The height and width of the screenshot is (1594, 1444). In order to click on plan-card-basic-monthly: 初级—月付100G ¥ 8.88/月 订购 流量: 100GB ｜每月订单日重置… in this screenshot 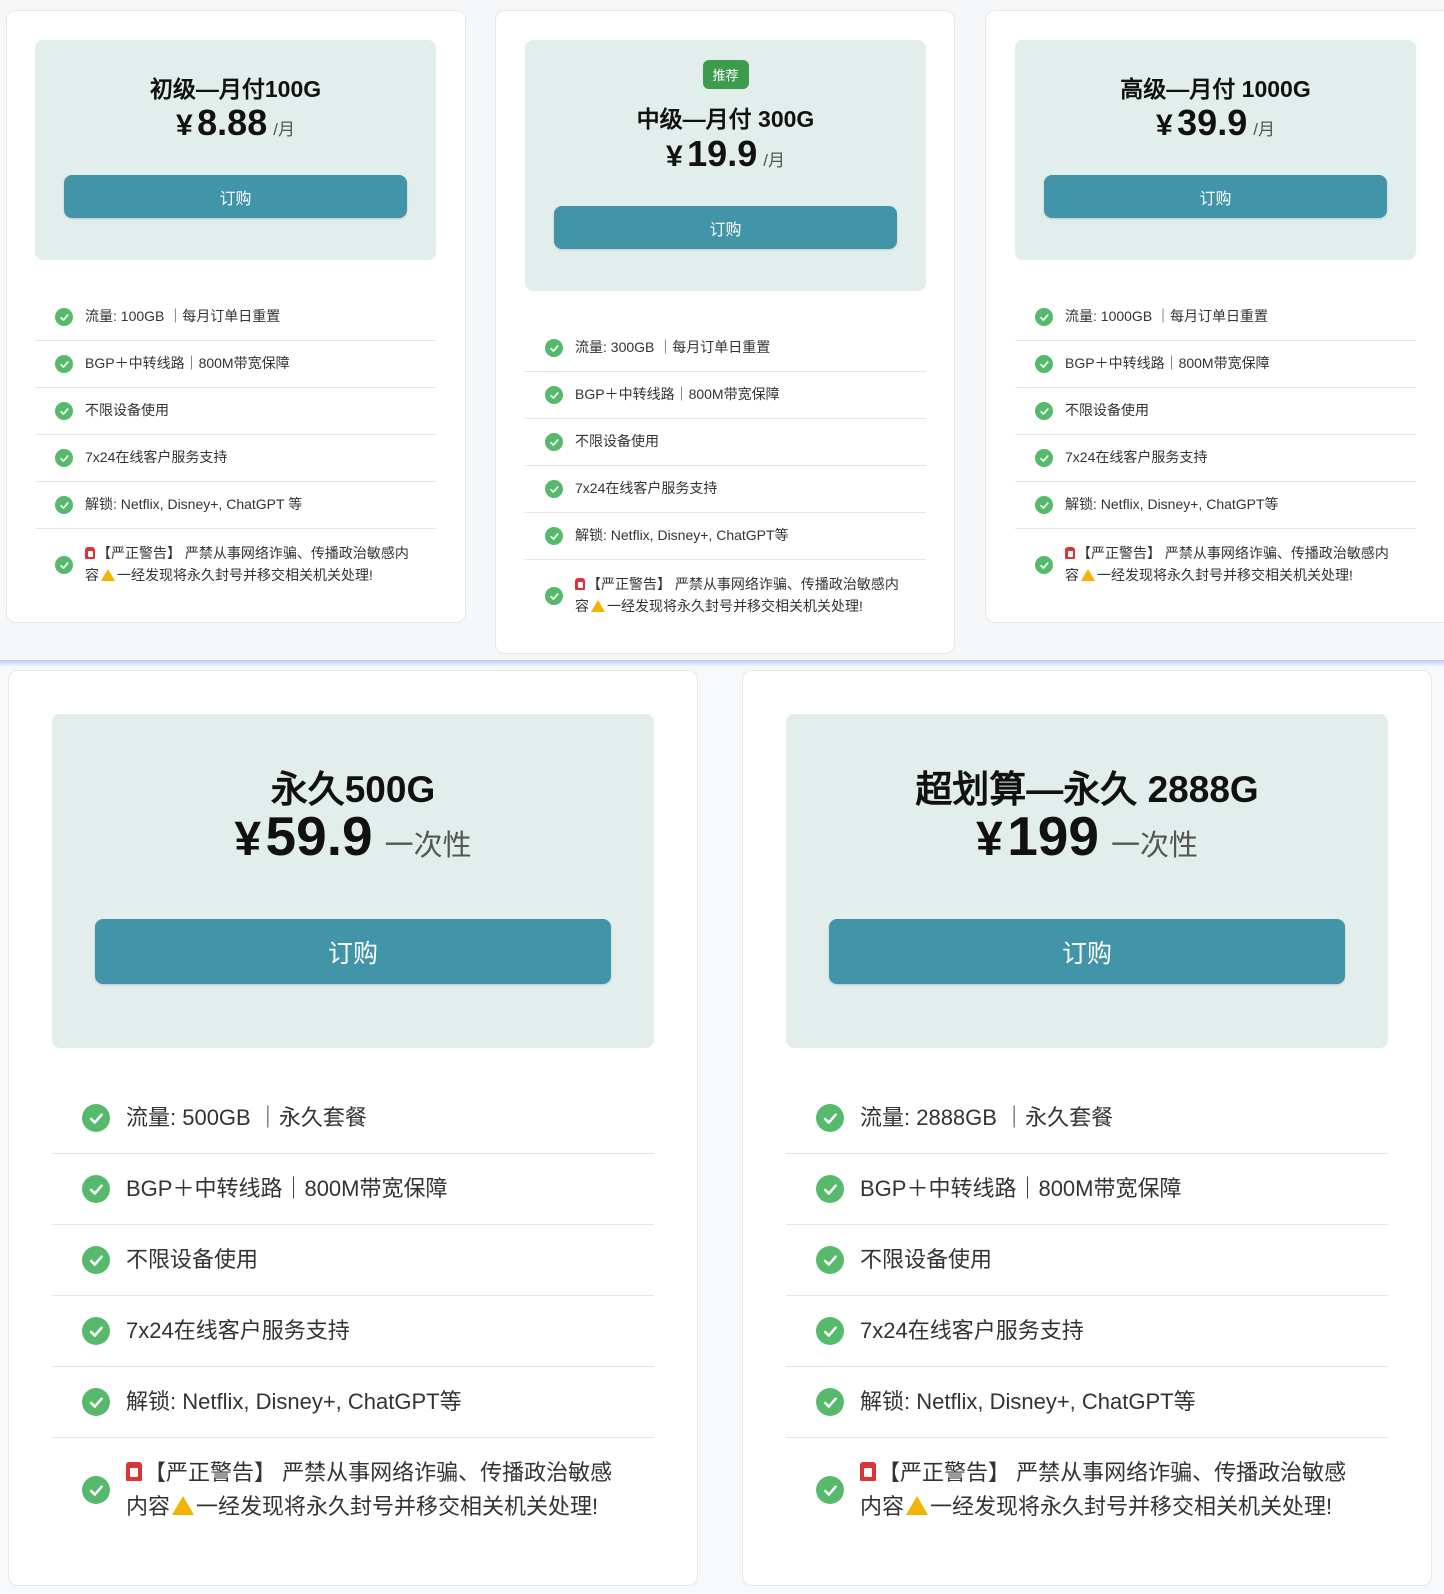, I will do `click(236, 316)`.